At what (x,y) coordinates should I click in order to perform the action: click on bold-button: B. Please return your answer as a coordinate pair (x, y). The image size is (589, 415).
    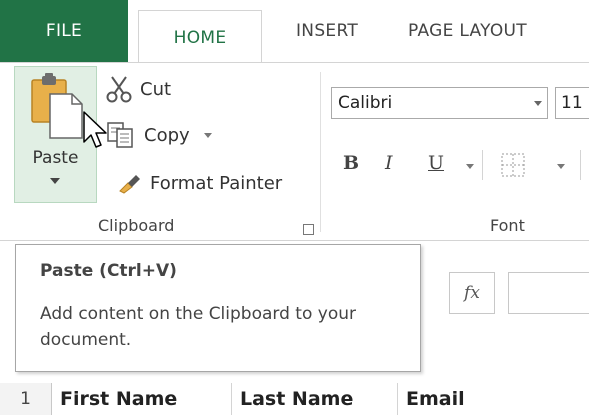
    Looking at the image, I should click on (351, 163).